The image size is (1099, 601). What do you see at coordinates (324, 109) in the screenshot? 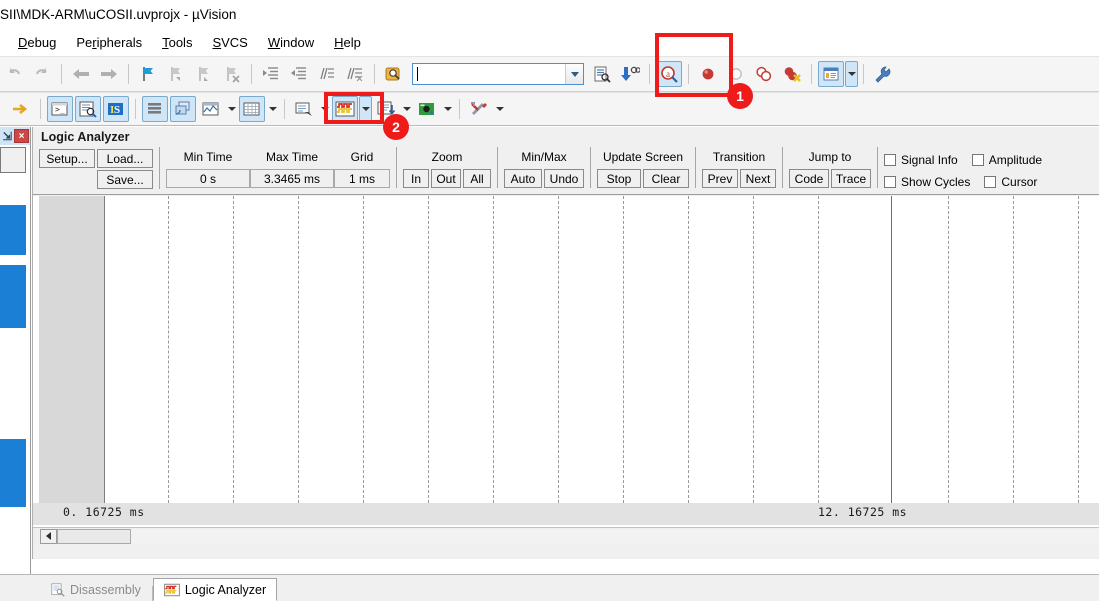
I see `serial-window-dropdown` at bounding box center [324, 109].